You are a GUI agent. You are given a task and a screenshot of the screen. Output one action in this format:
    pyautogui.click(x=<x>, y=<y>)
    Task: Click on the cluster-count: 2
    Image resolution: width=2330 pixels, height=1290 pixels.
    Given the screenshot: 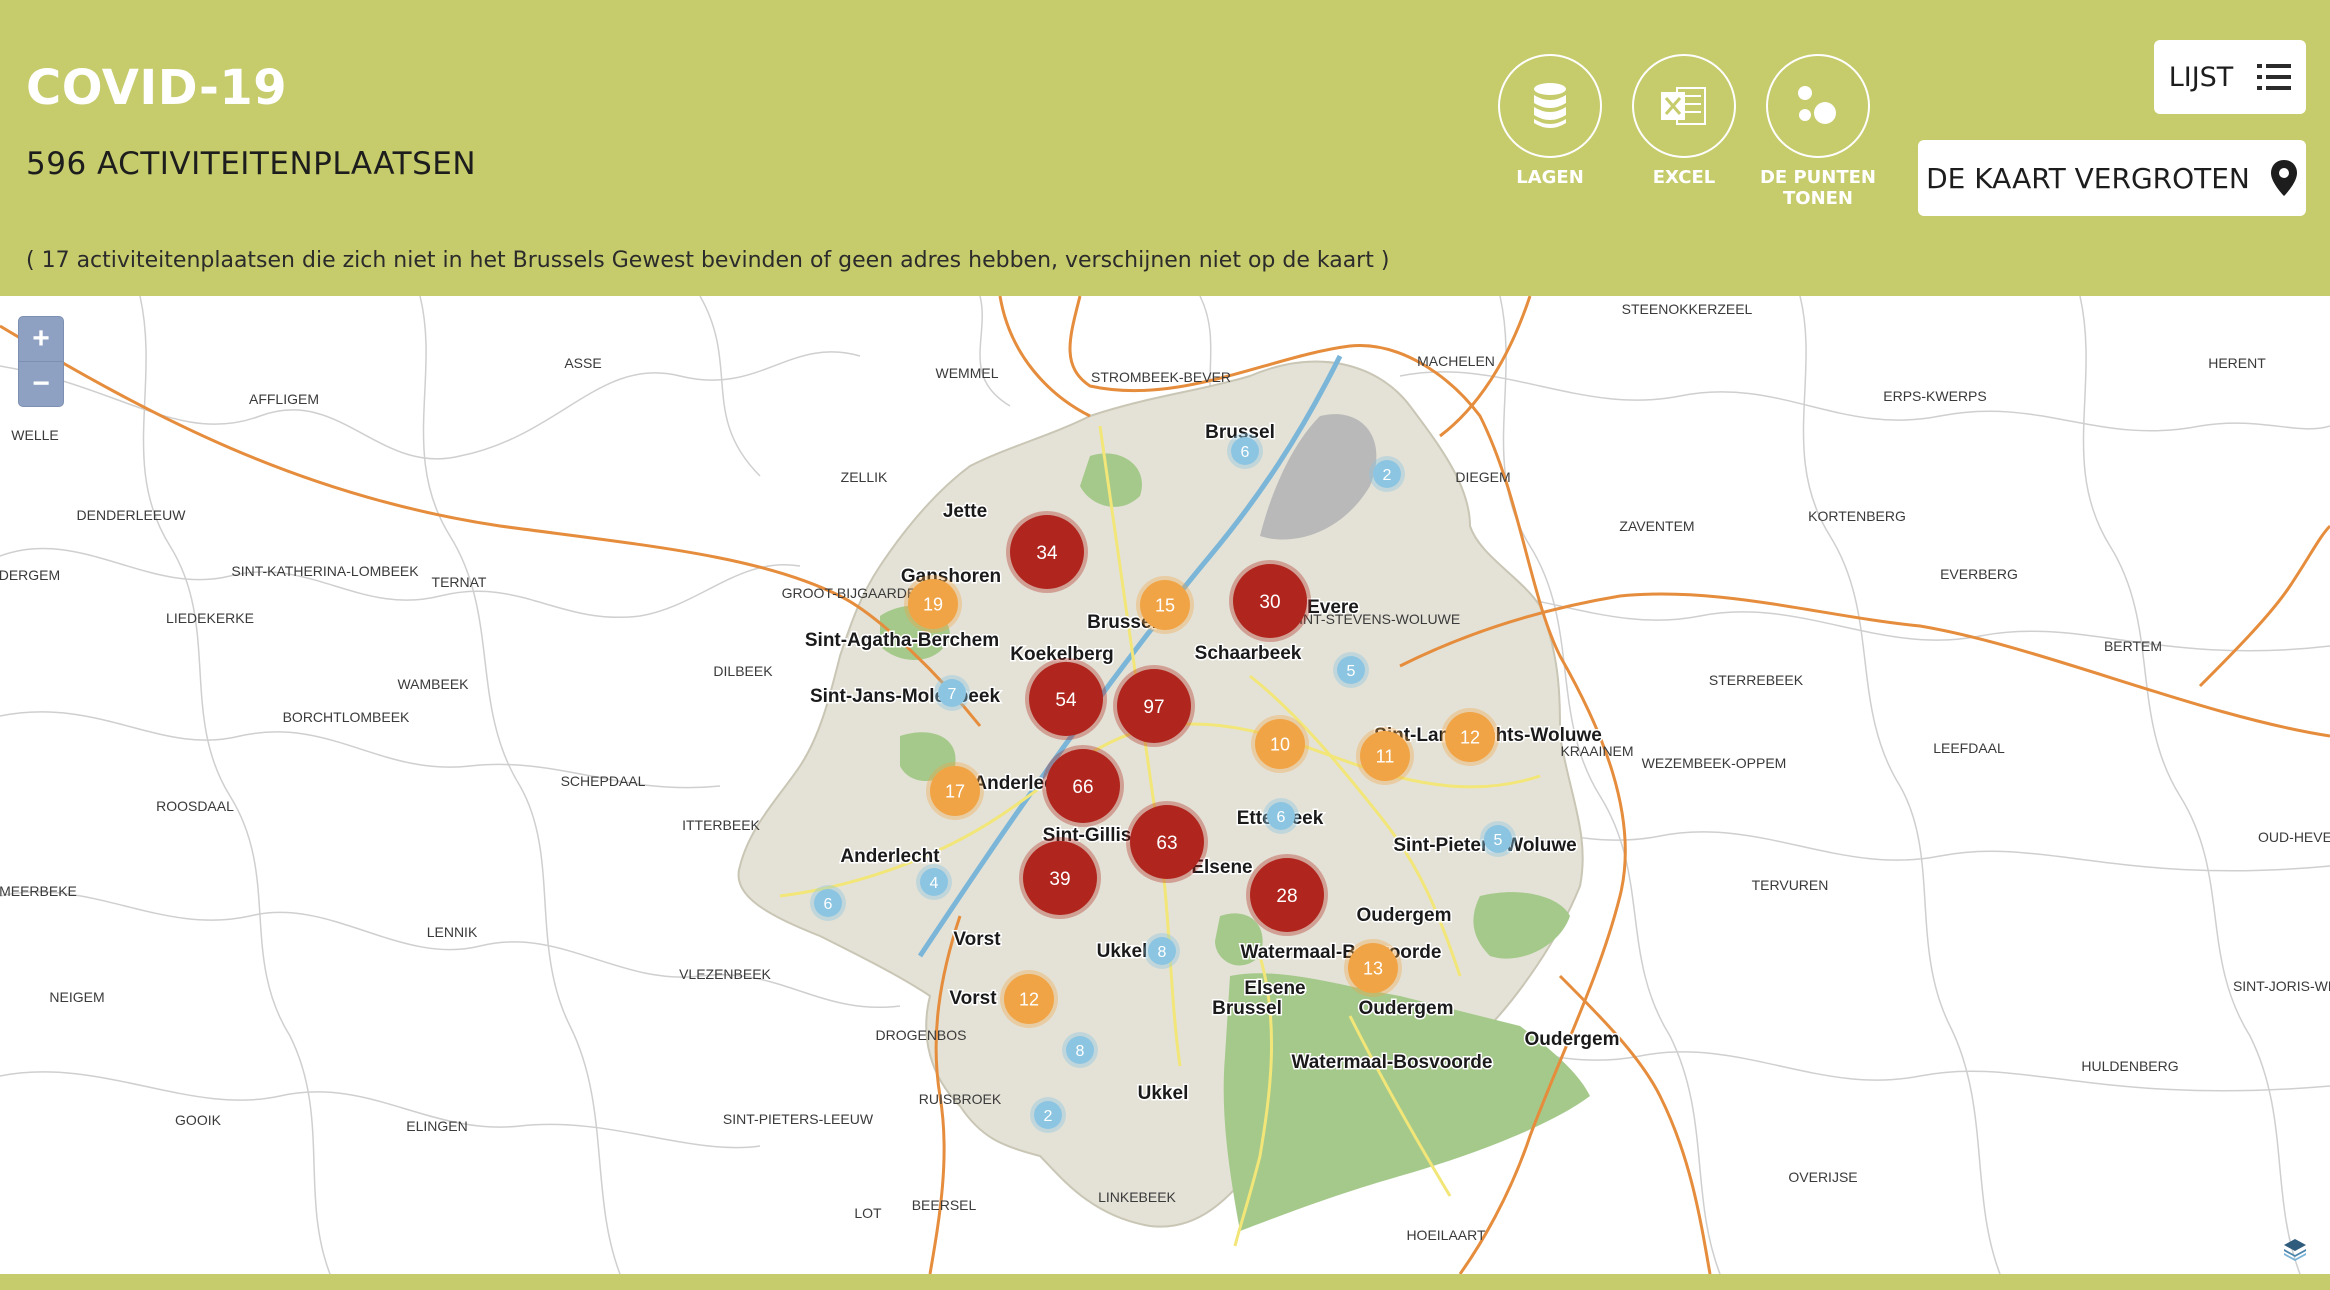 What is the action you would take?
    pyautogui.click(x=1048, y=1116)
    